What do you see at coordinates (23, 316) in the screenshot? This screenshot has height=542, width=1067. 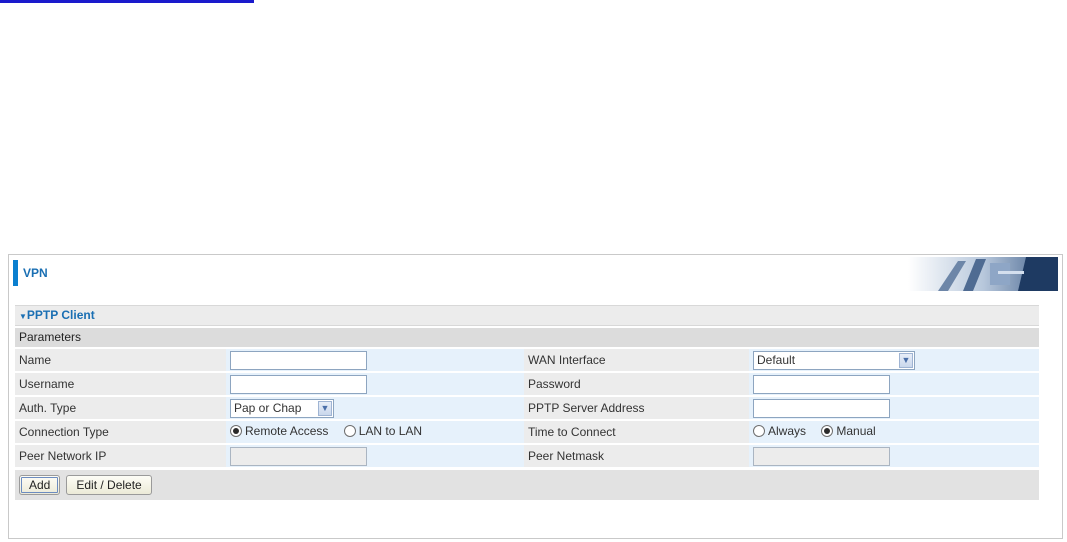 I see `triangle-down-icon: ▼` at bounding box center [23, 316].